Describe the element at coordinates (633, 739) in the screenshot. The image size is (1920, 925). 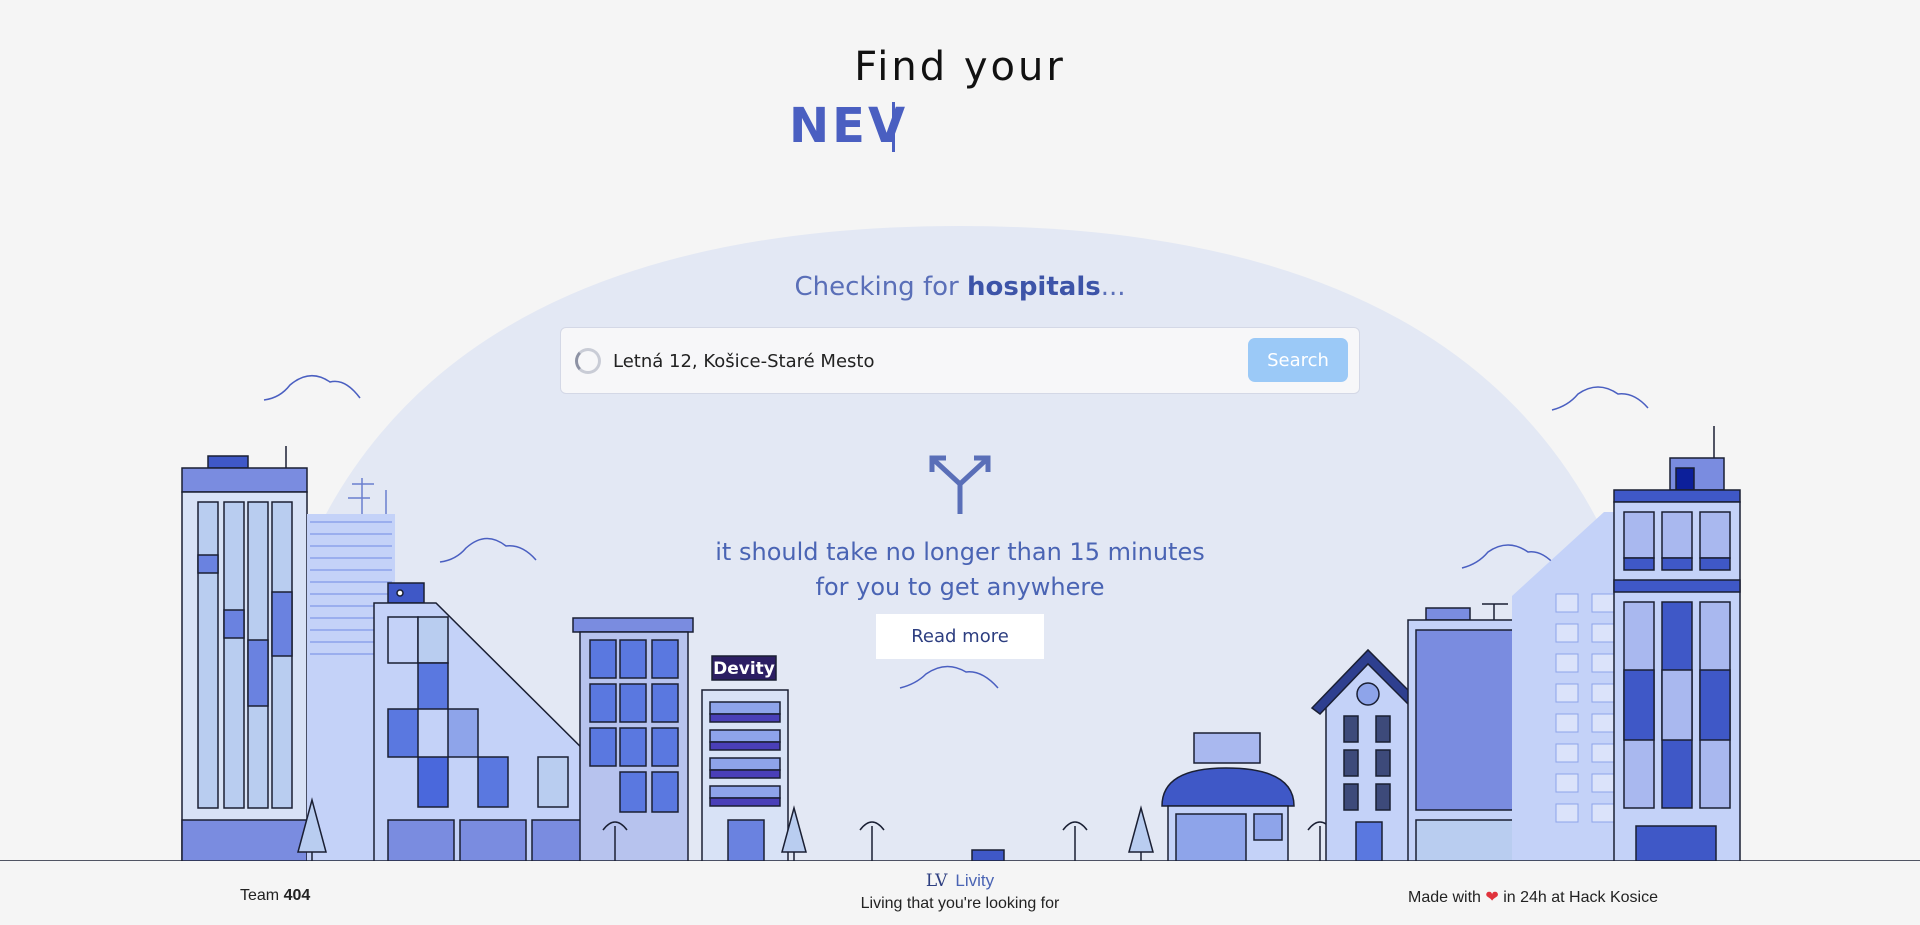
I see `grid-building` at that location.